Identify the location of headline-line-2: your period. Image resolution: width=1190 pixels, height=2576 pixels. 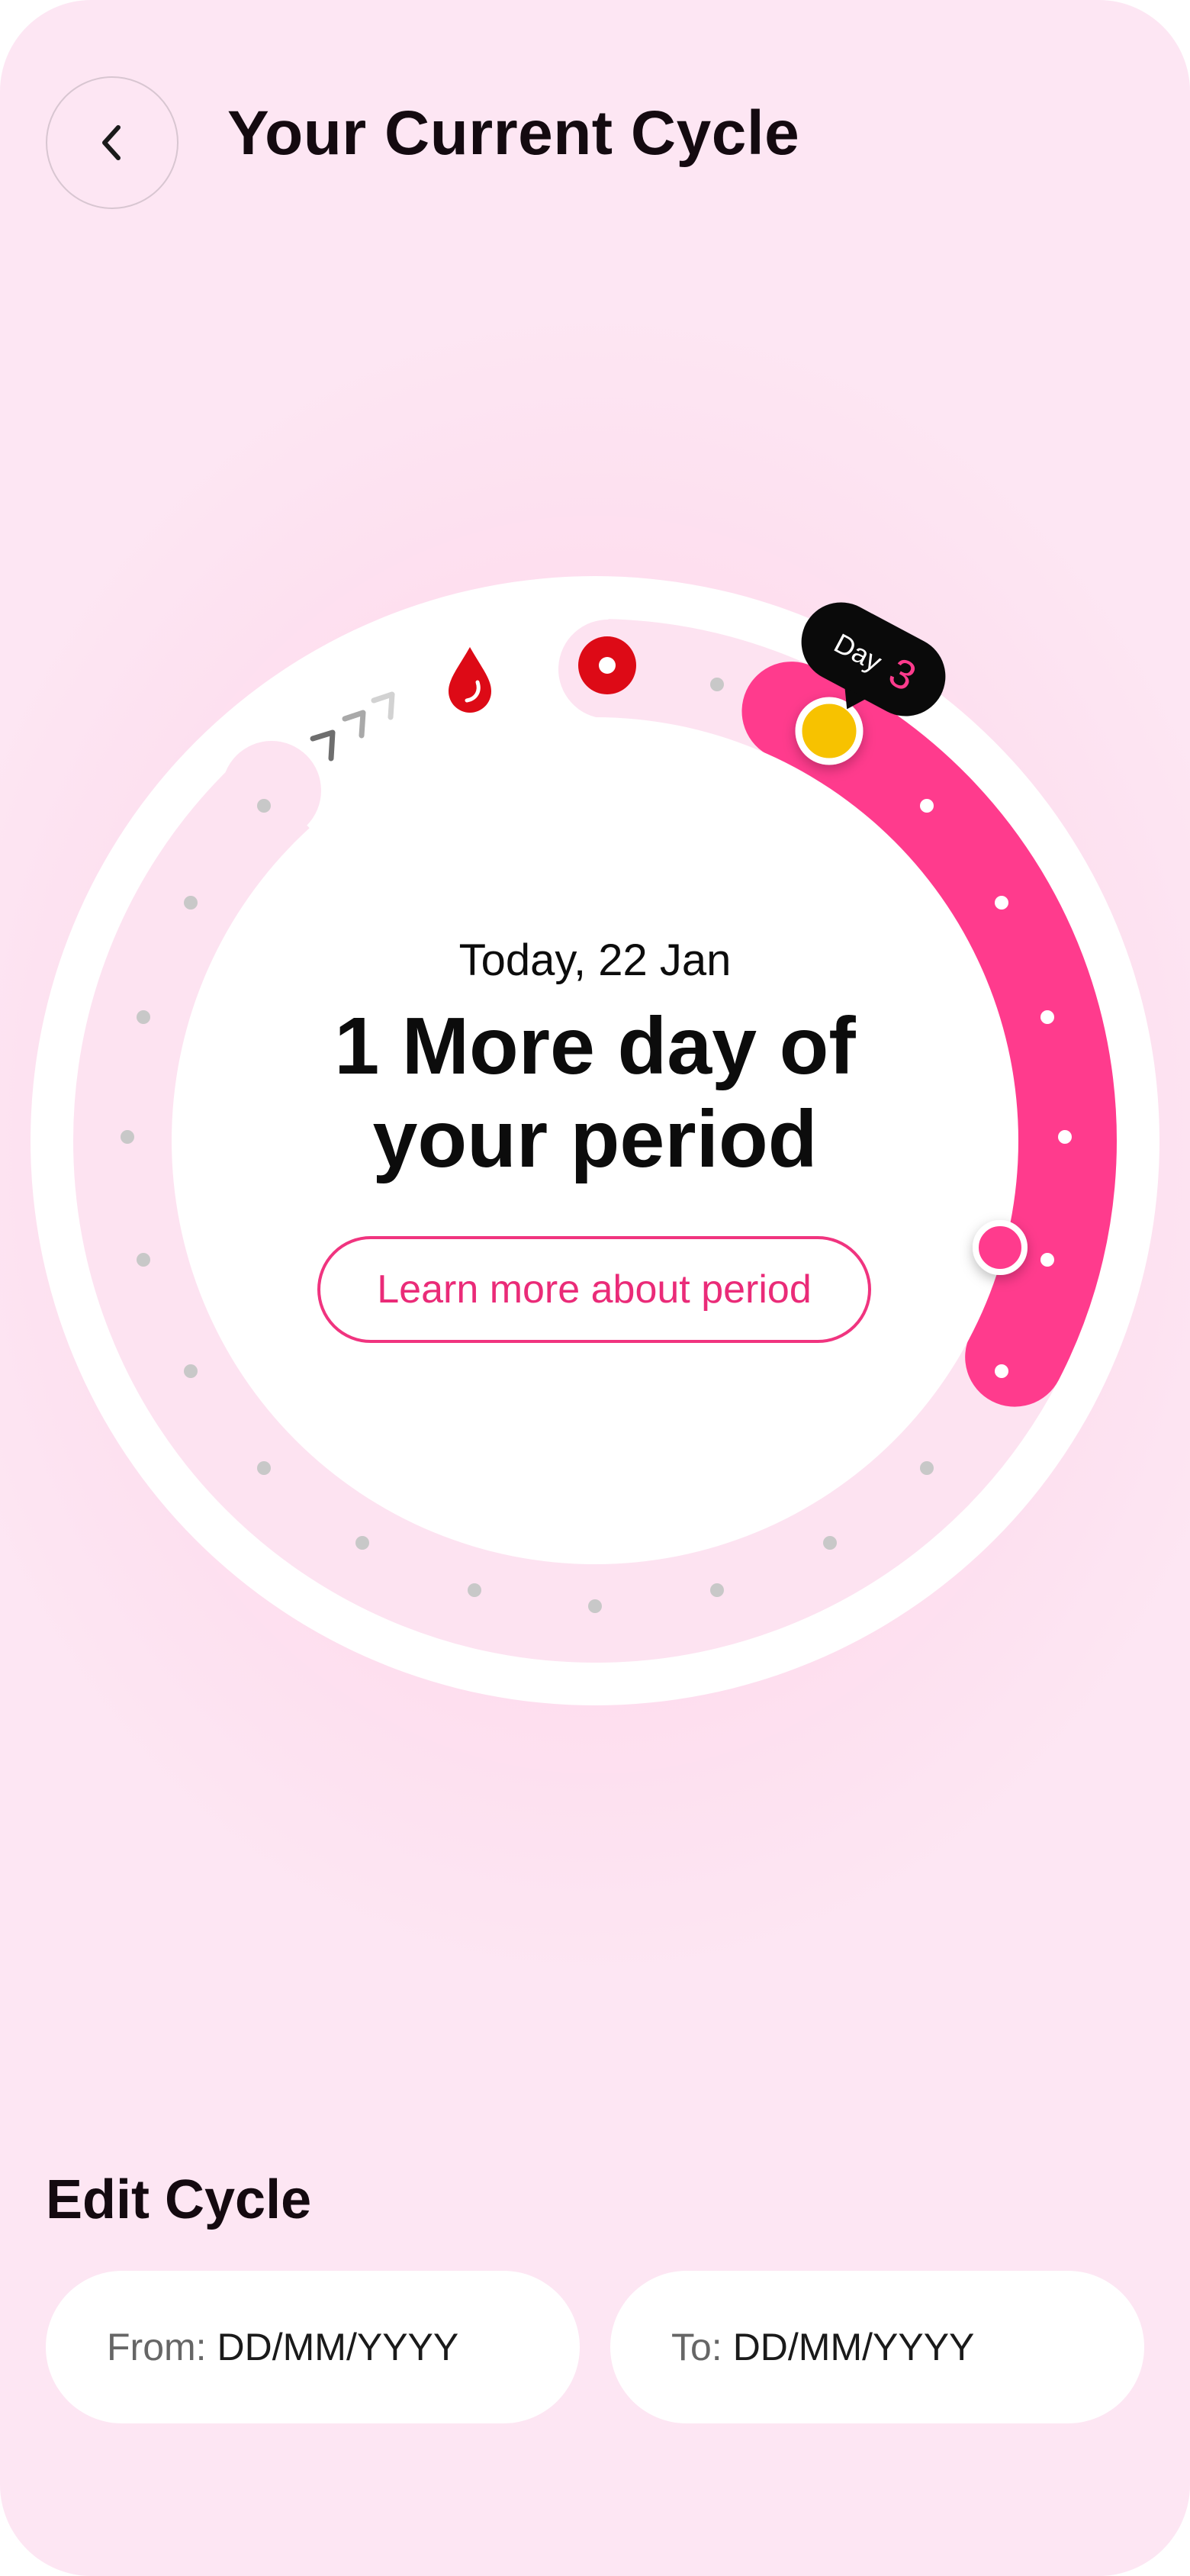
(595, 1139).